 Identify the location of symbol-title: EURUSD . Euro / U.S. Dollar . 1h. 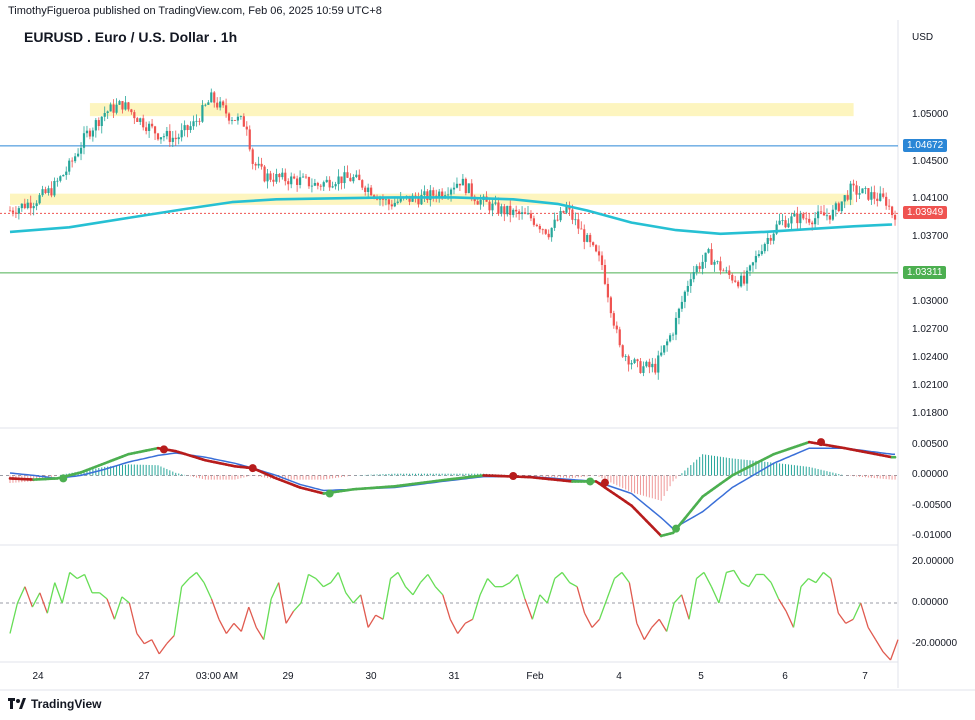
(130, 37).